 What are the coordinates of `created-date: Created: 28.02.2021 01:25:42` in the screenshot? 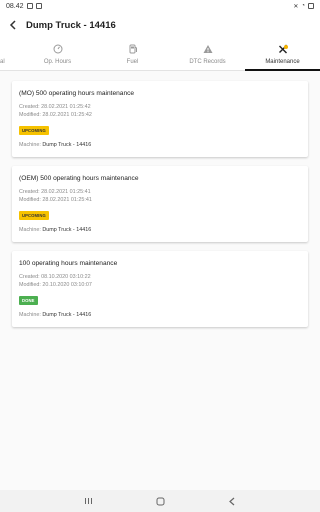 It's located at (55, 107).